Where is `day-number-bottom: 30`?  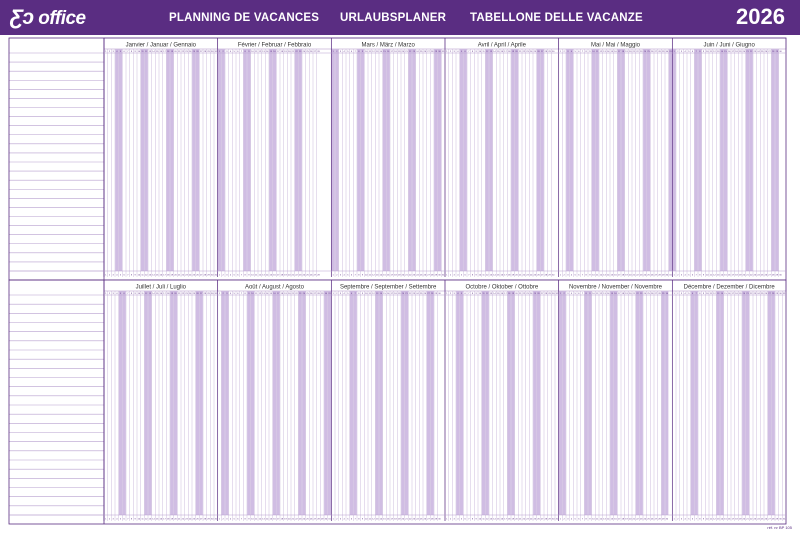 day-number-bottom: 30 is located at coordinates (439, 520).